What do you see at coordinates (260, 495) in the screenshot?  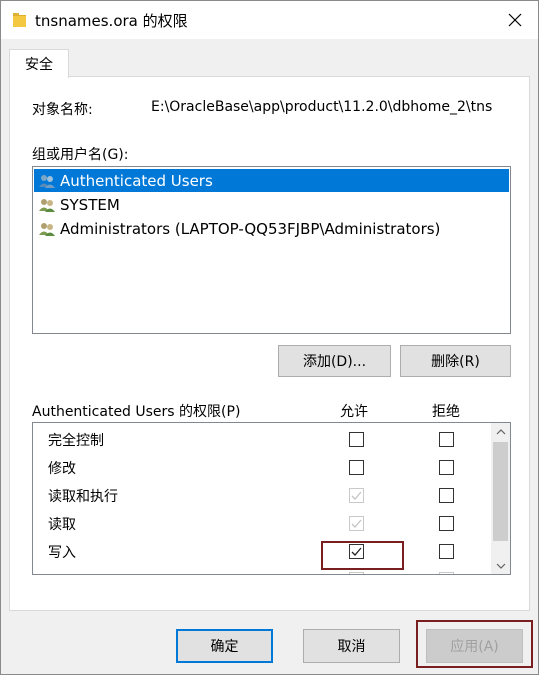 I see `table-row: 读取和执行` at bounding box center [260, 495].